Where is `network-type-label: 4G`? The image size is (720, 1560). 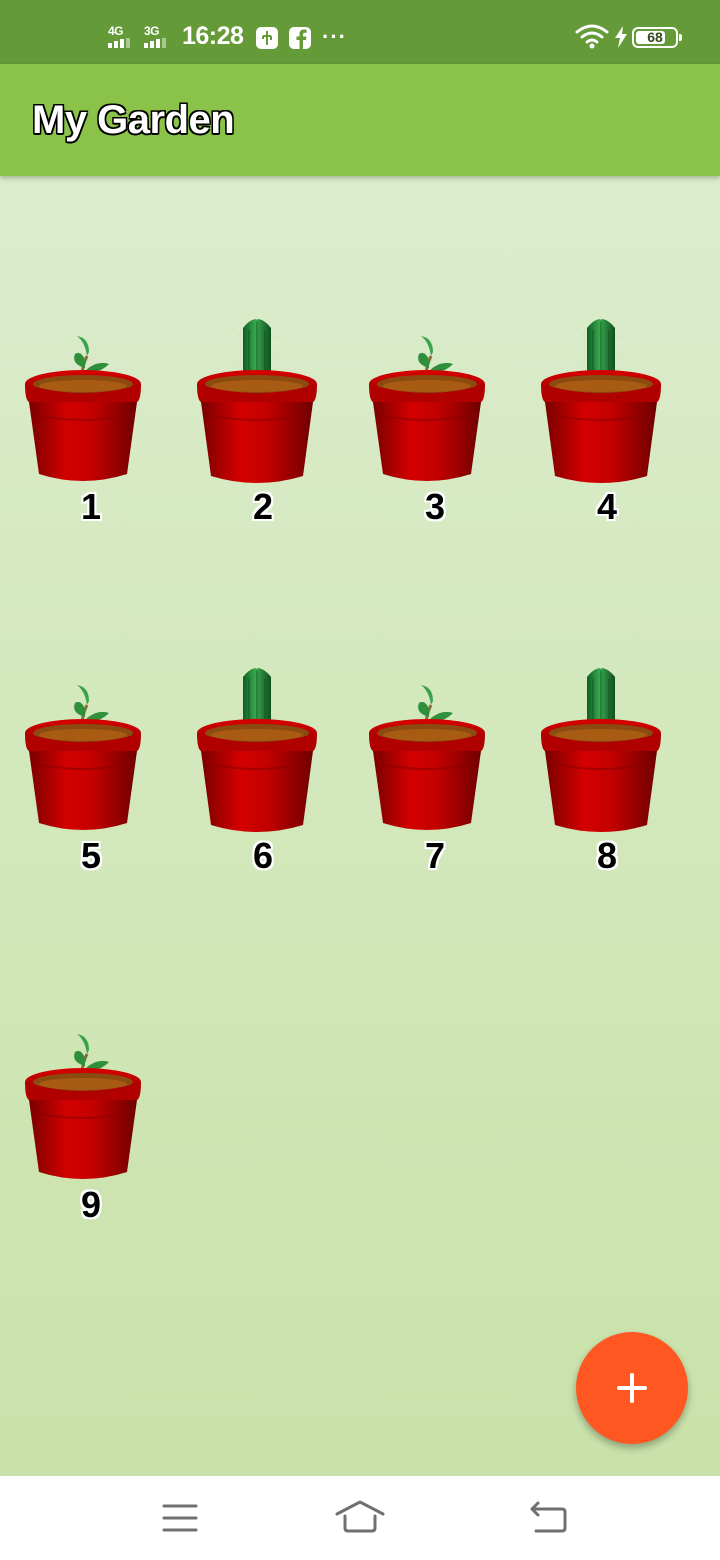
network-type-label: 4G is located at coordinates (116, 31).